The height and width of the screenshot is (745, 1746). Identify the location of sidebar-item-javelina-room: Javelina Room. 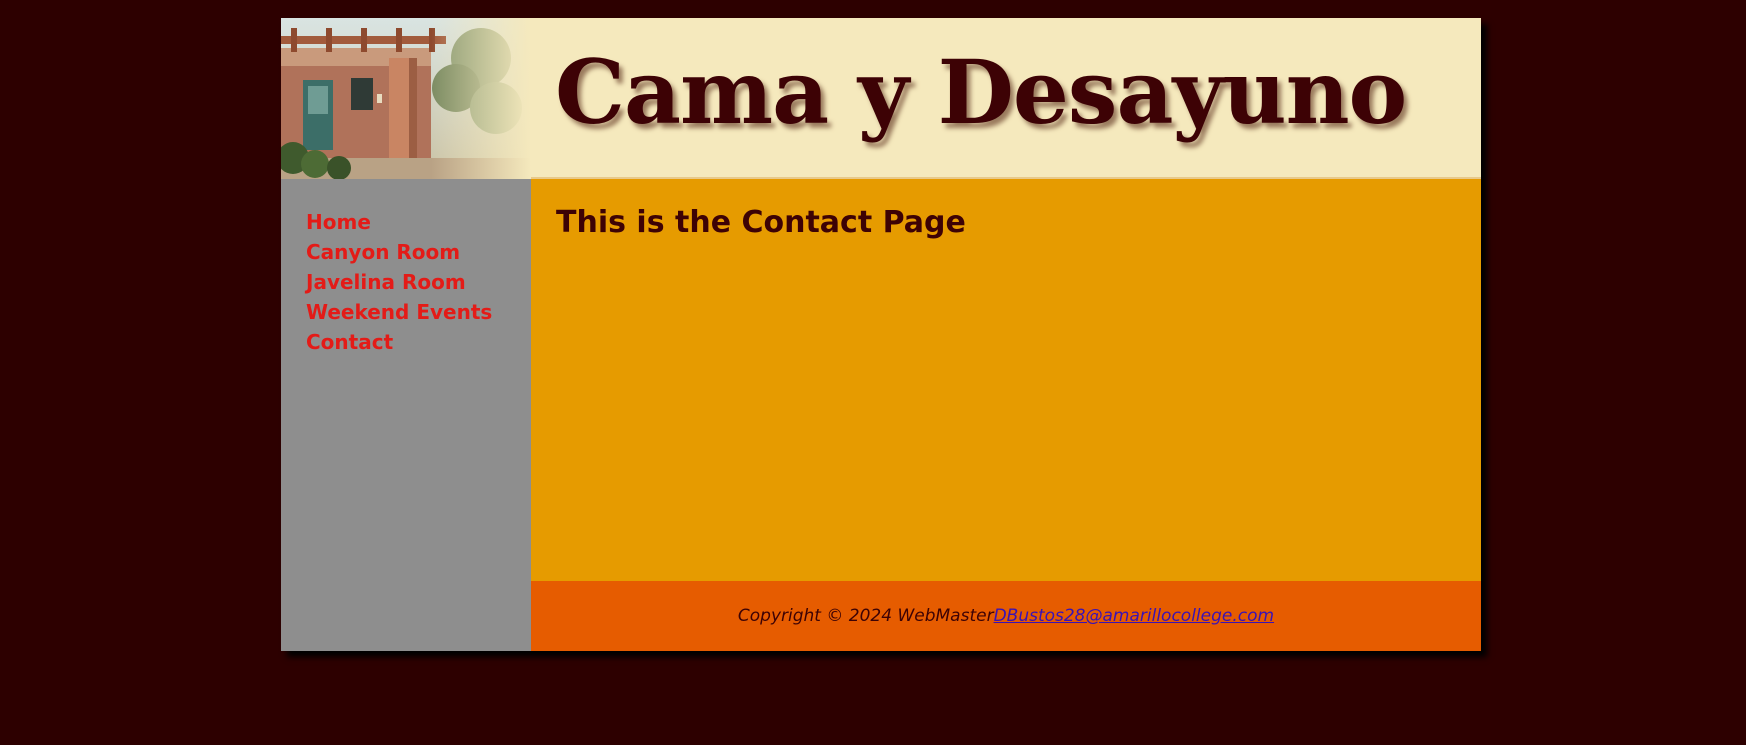
(418, 282).